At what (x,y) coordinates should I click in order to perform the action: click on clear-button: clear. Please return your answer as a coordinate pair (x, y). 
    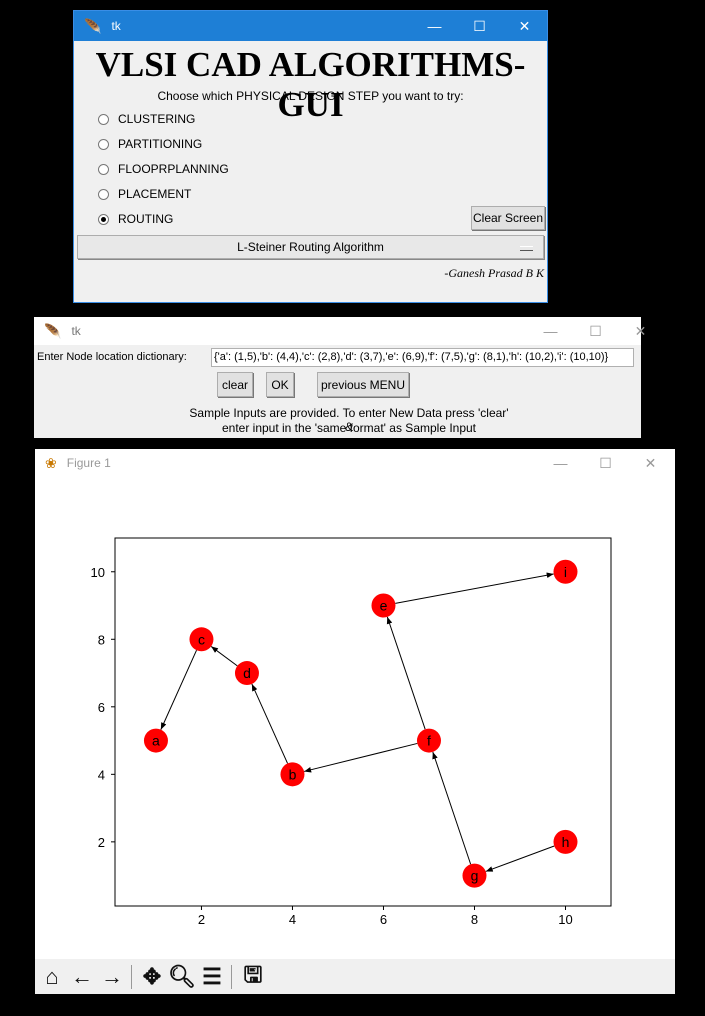
    Looking at the image, I should click on (235, 384).